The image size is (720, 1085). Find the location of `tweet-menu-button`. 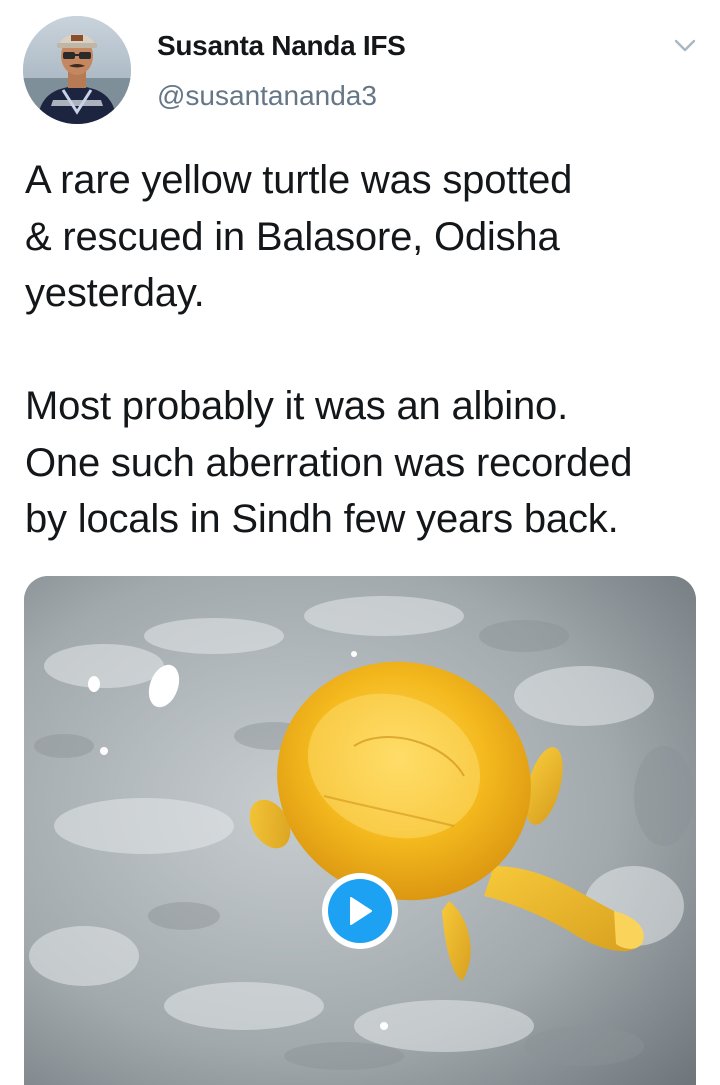

tweet-menu-button is located at coordinates (685, 45).